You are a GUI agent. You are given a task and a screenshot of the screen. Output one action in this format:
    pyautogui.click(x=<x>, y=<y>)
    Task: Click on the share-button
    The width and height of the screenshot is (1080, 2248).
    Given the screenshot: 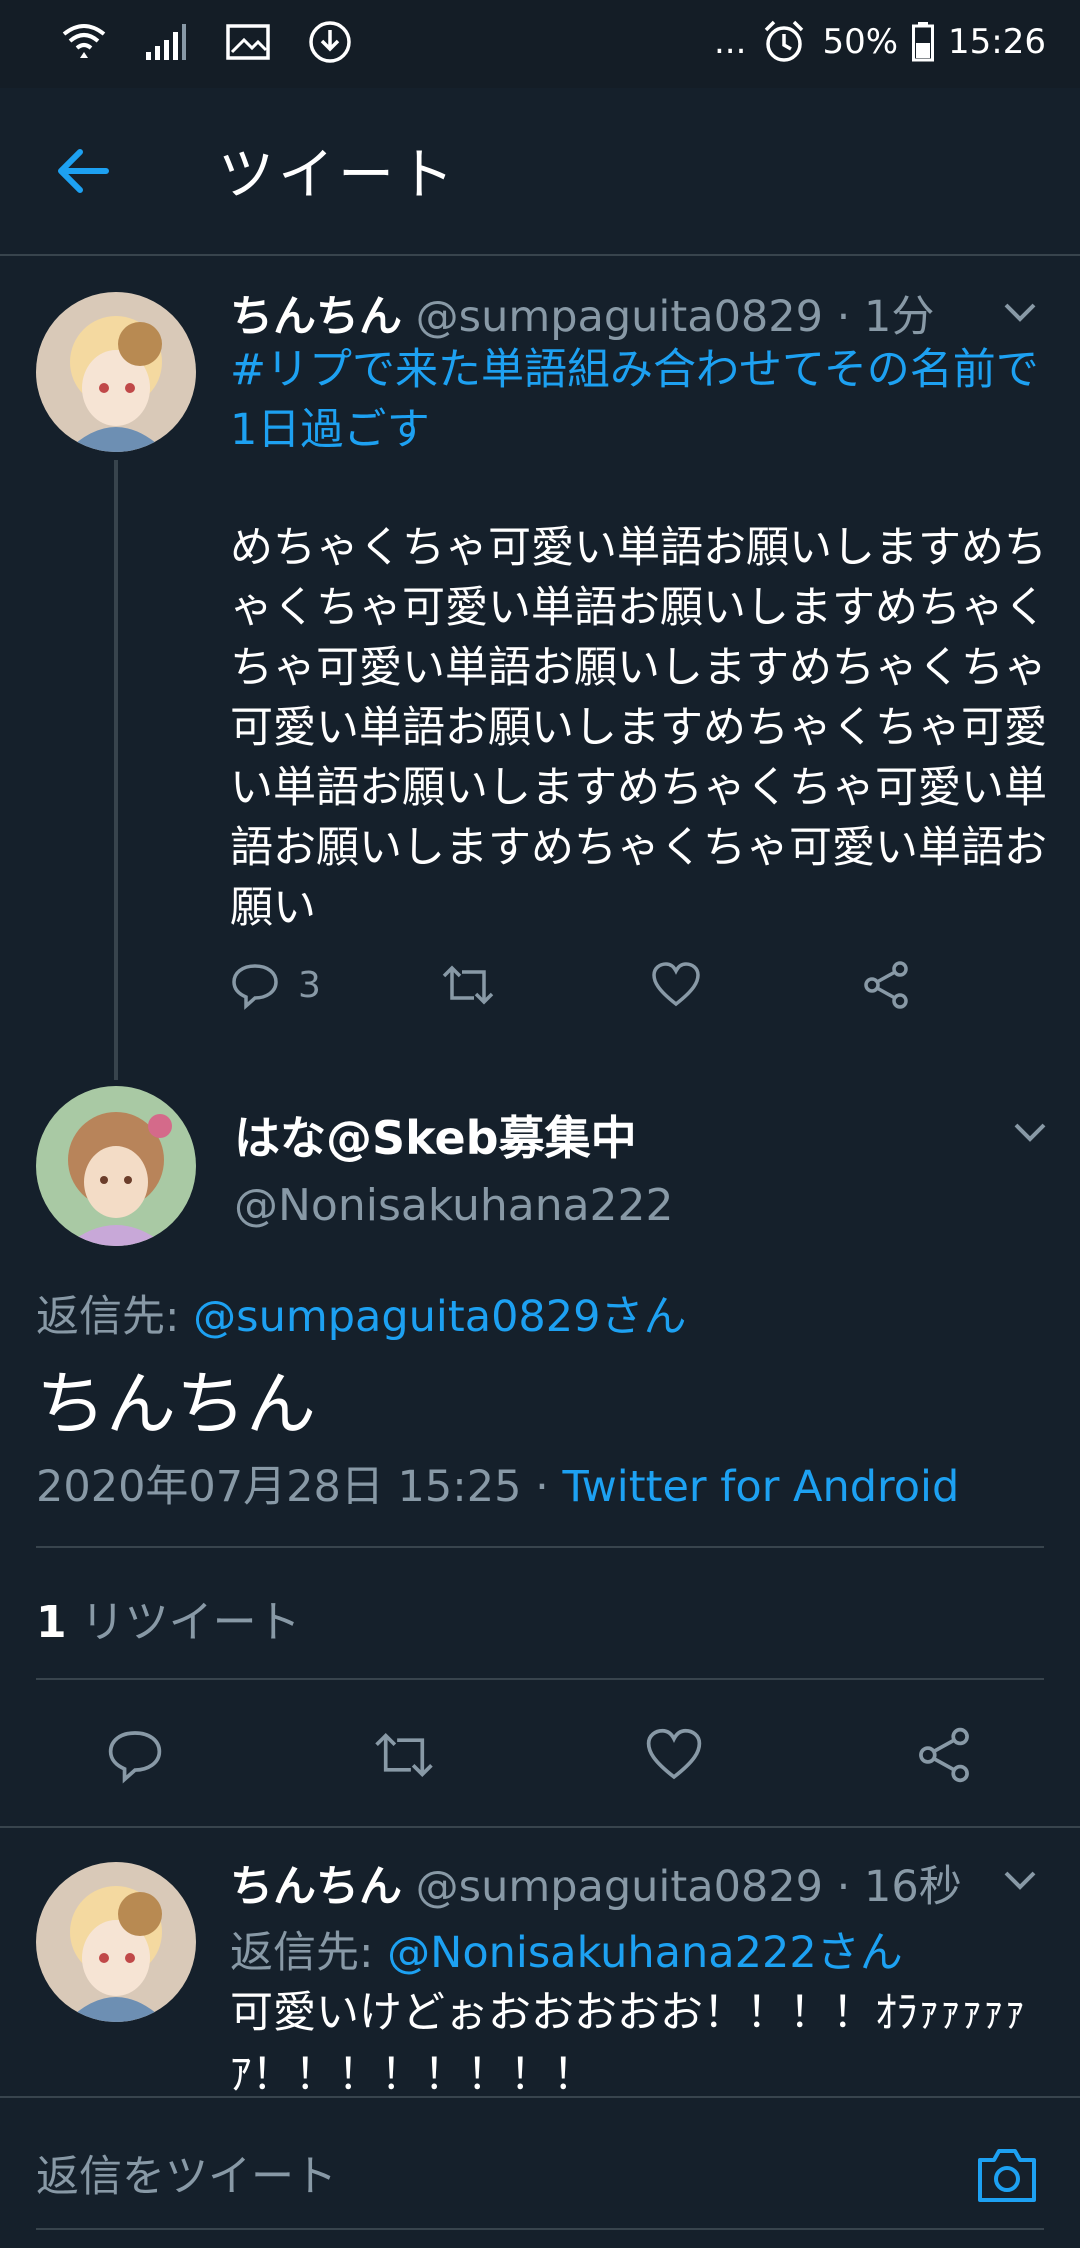 What is the action you would take?
    pyautogui.click(x=886, y=985)
    